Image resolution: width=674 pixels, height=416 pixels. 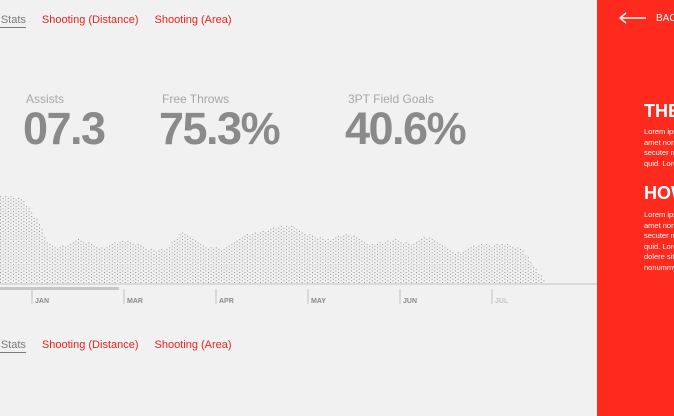 I want to click on back-button: BACK, so click(x=646, y=18).